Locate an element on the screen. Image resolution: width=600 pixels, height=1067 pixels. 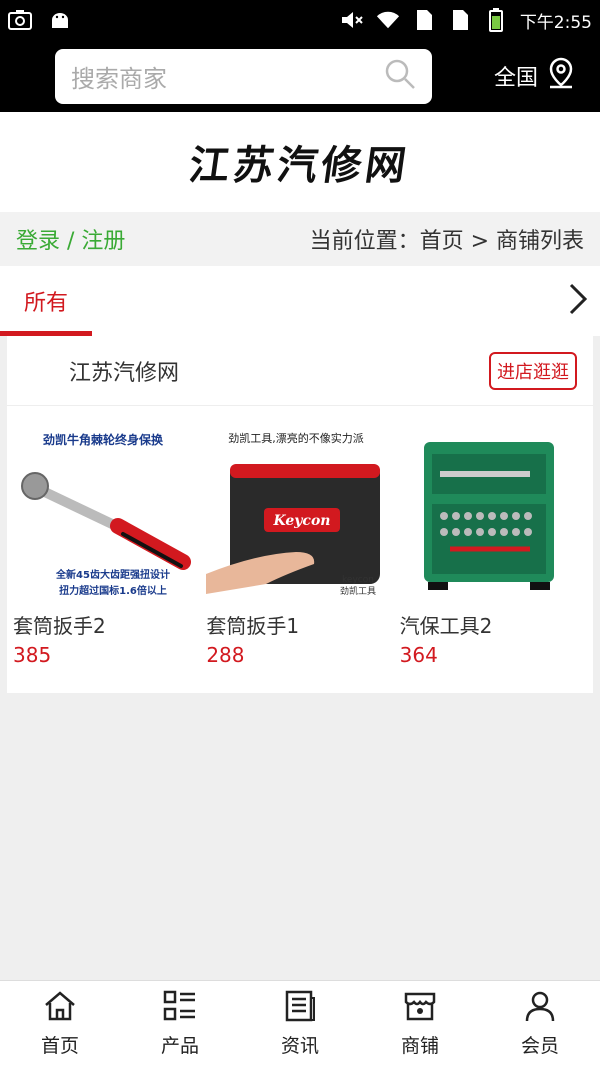
nav-item-home: 首页 is located at coordinates (60, 1024).